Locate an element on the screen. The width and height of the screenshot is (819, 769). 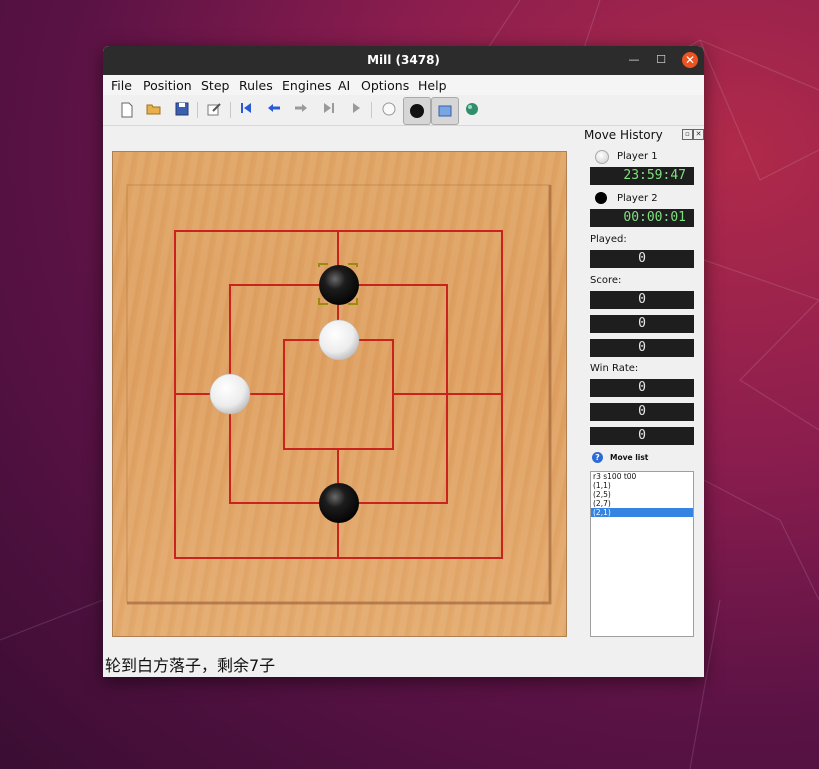
menu-file: File is located at coordinates (121, 85).